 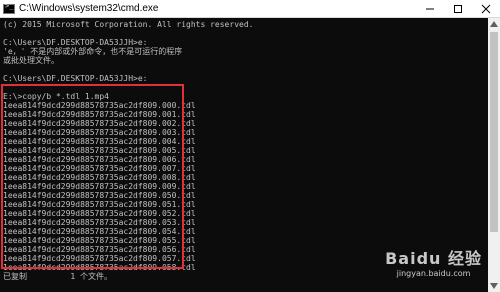 What do you see at coordinates (93, 51) in the screenshot?
I see `console-line: 'e，' 不是内部或外部命令，也不是可运行的程序` at bounding box center [93, 51].